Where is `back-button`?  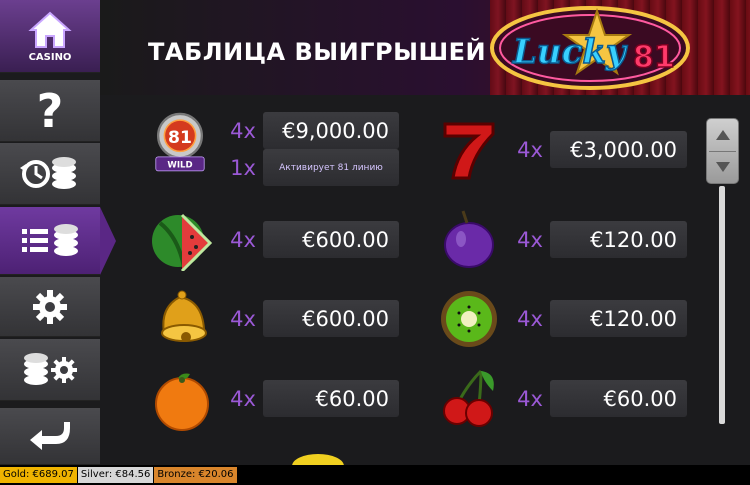
back-button is located at coordinates (50, 436).